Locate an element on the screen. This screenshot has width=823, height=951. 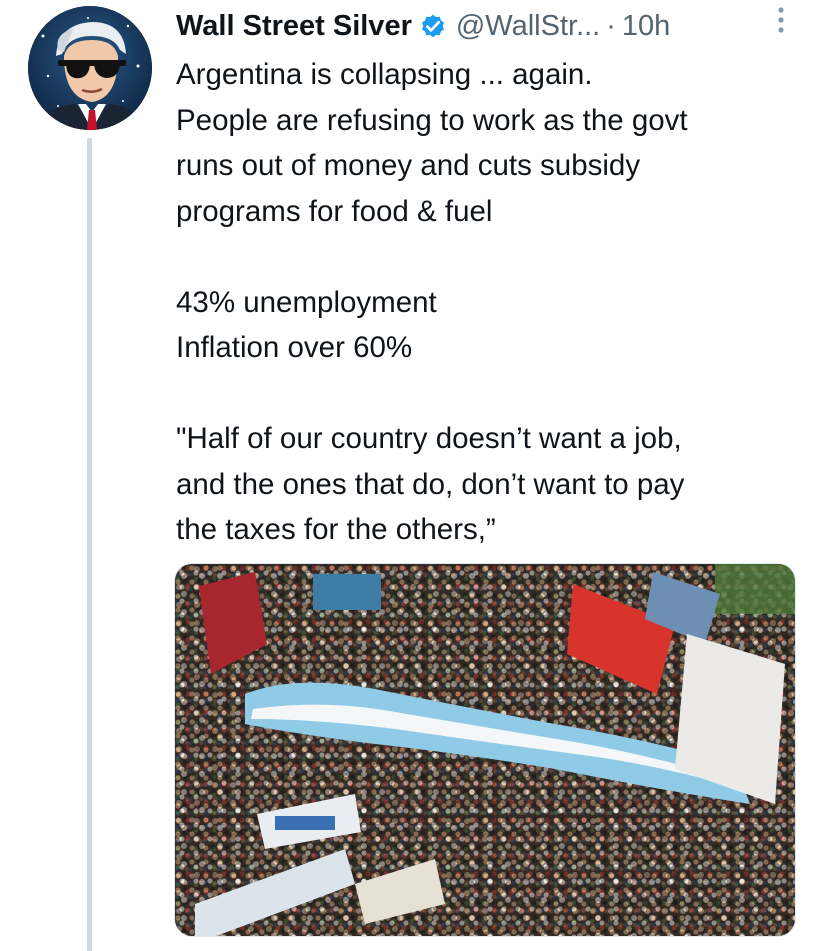
more-options-icon is located at coordinates (781, 21).